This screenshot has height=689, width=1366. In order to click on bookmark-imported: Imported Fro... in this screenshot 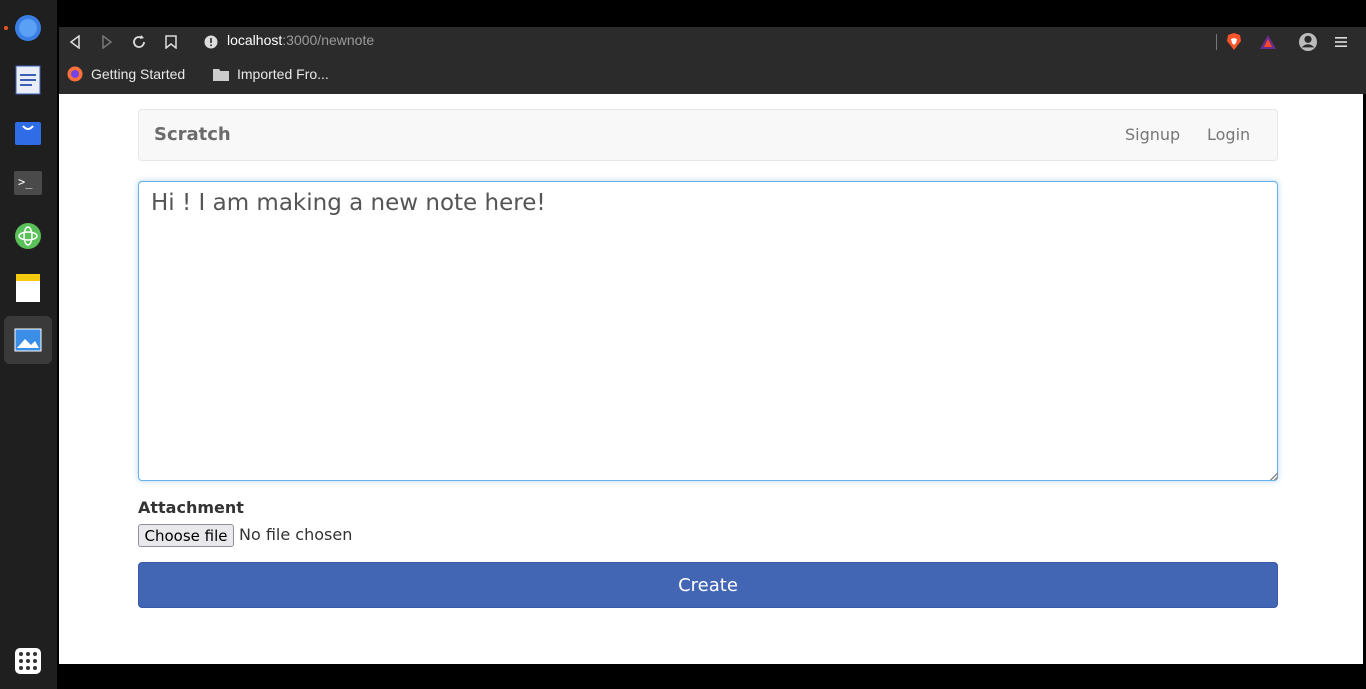, I will do `click(271, 74)`.